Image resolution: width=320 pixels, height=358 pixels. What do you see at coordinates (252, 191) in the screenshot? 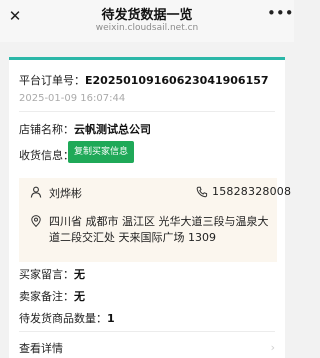
I see `receiver-phone: 15828328008` at bounding box center [252, 191].